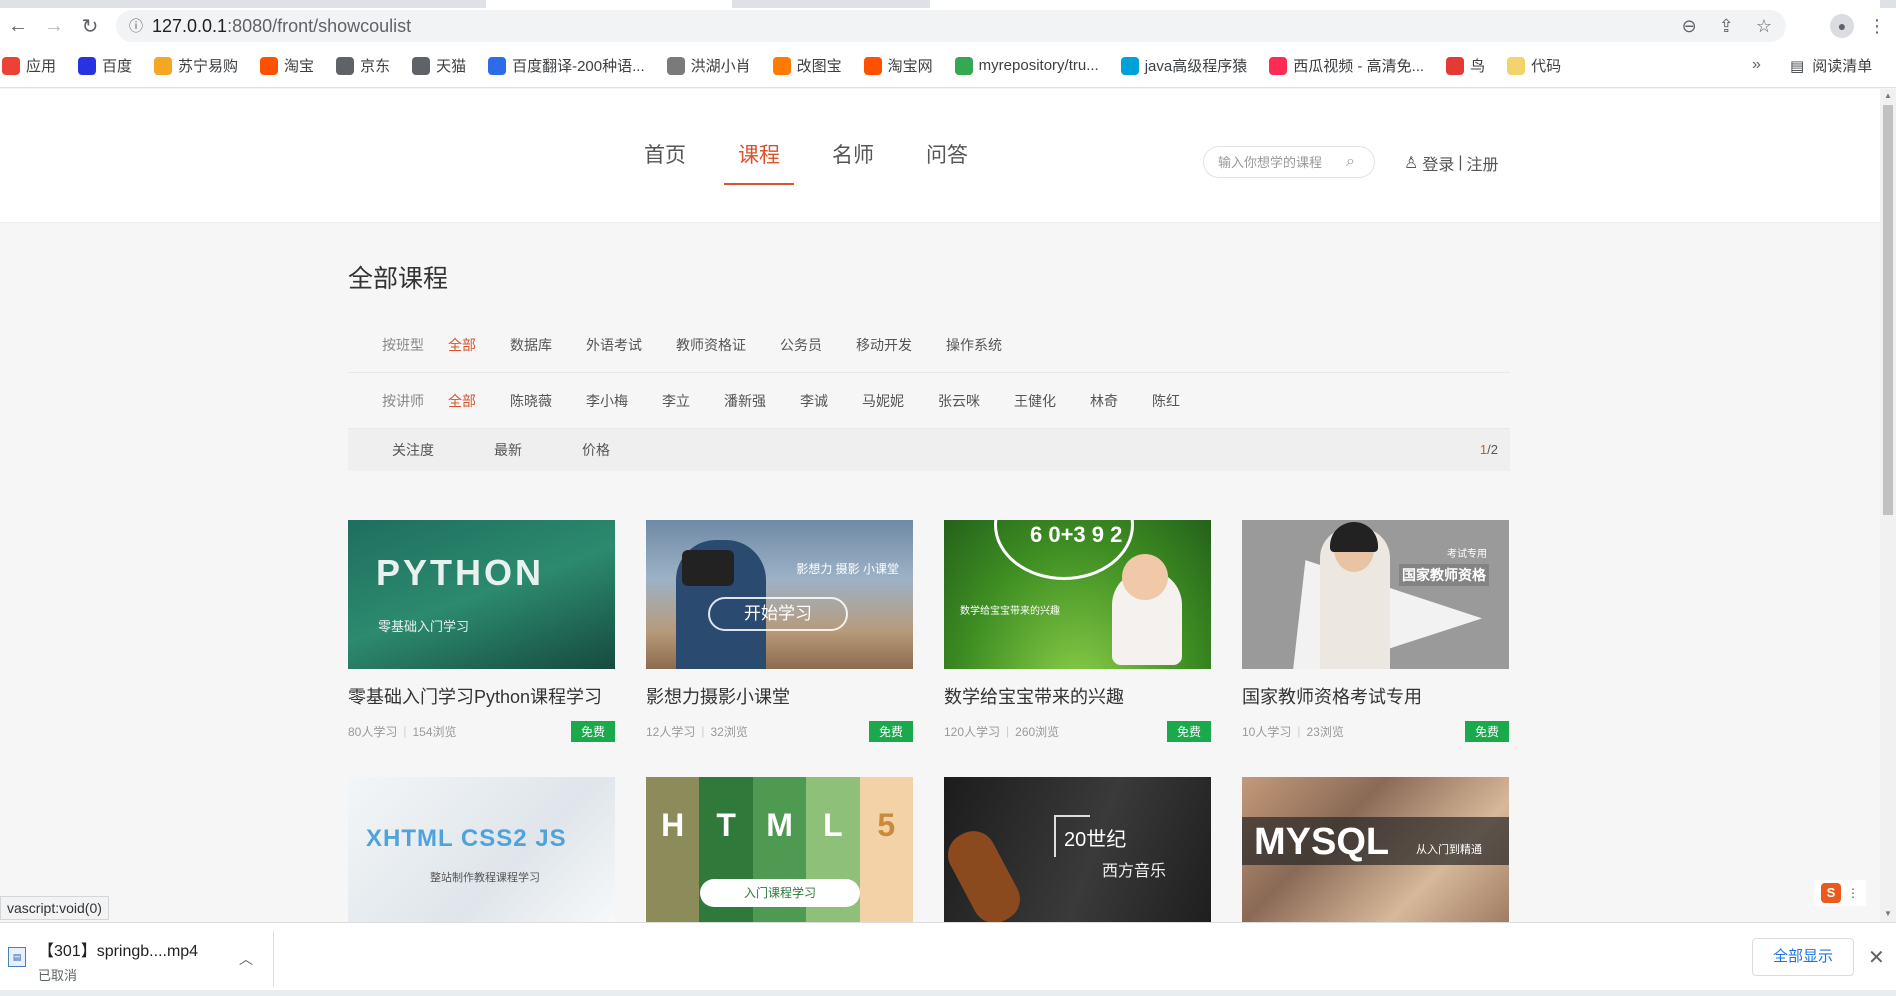  Describe the element at coordinates (1375, 594) in the screenshot. I see `course-thumbnail: 考试专用 国家教师资格` at that location.